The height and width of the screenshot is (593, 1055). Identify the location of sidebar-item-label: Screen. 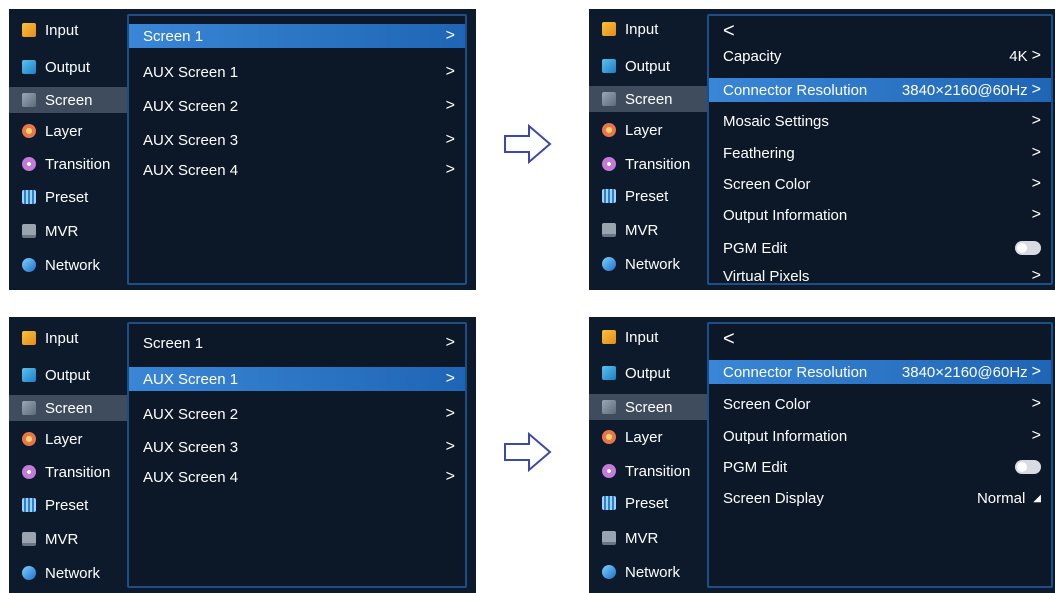
(649, 407).